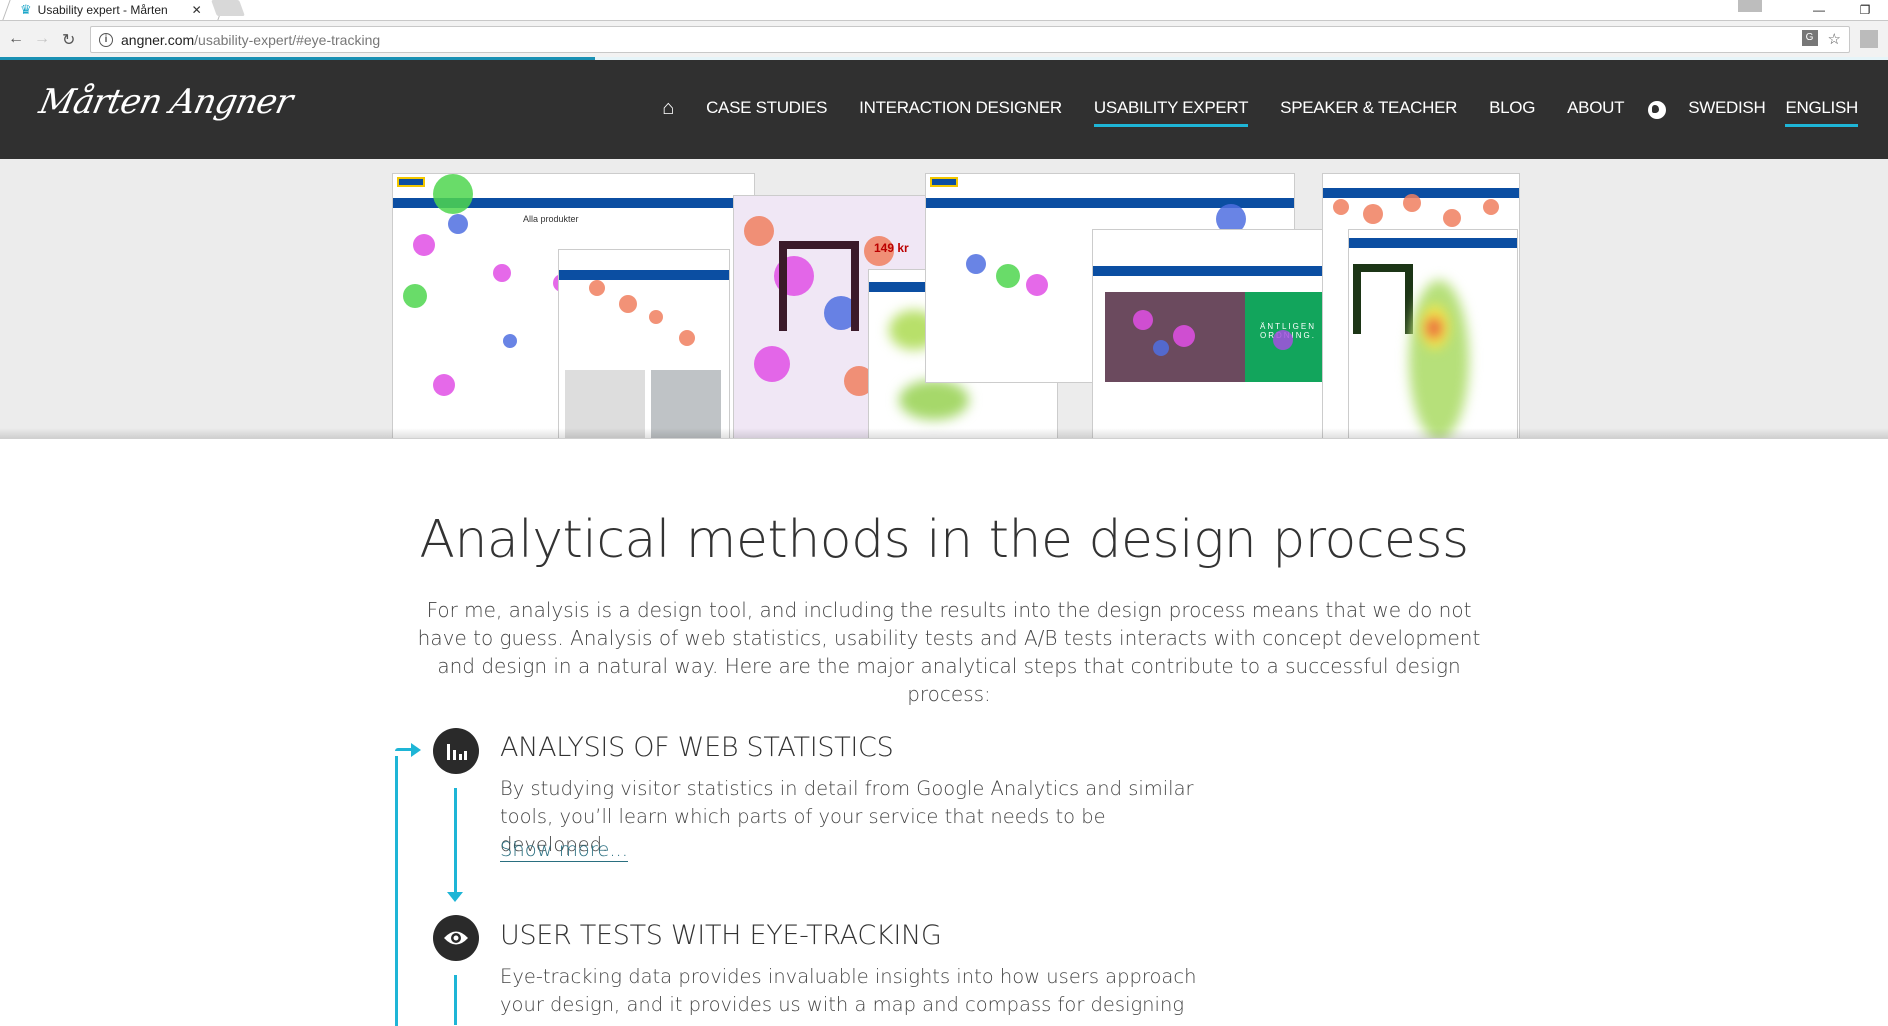 The height and width of the screenshot is (1026, 1888). I want to click on forward-icon: →, so click(42, 39).